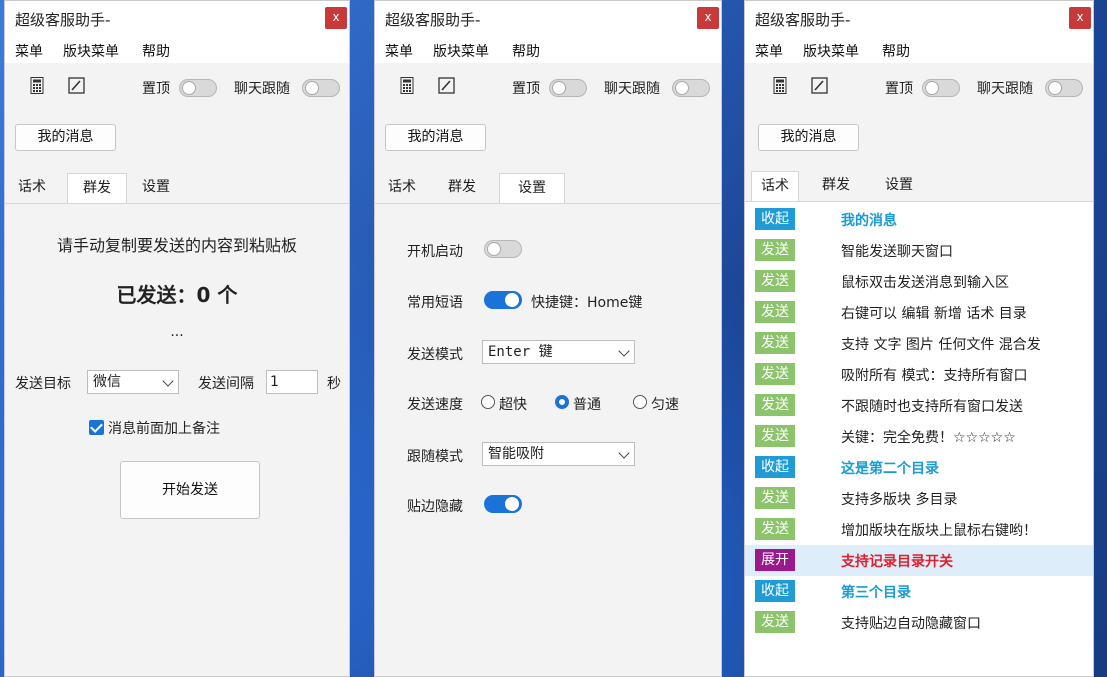 This screenshot has height=677, width=1107. Describe the element at coordinates (133, 382) in the screenshot. I see `send-target-select: 微信` at that location.